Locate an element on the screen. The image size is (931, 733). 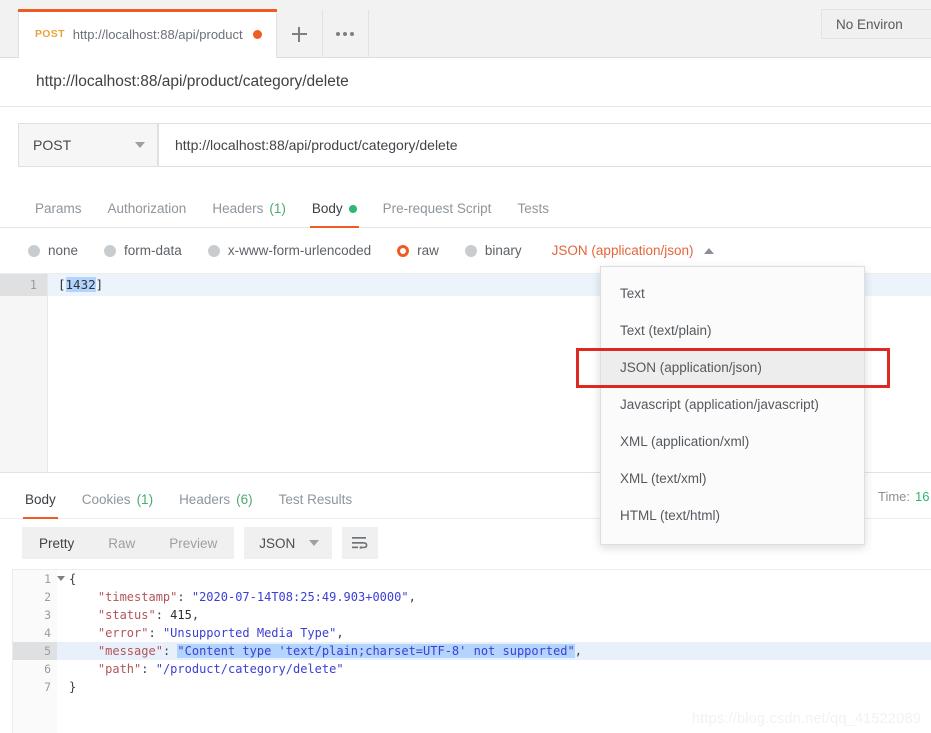
body-type-label: form-data is located at coordinates (153, 250).